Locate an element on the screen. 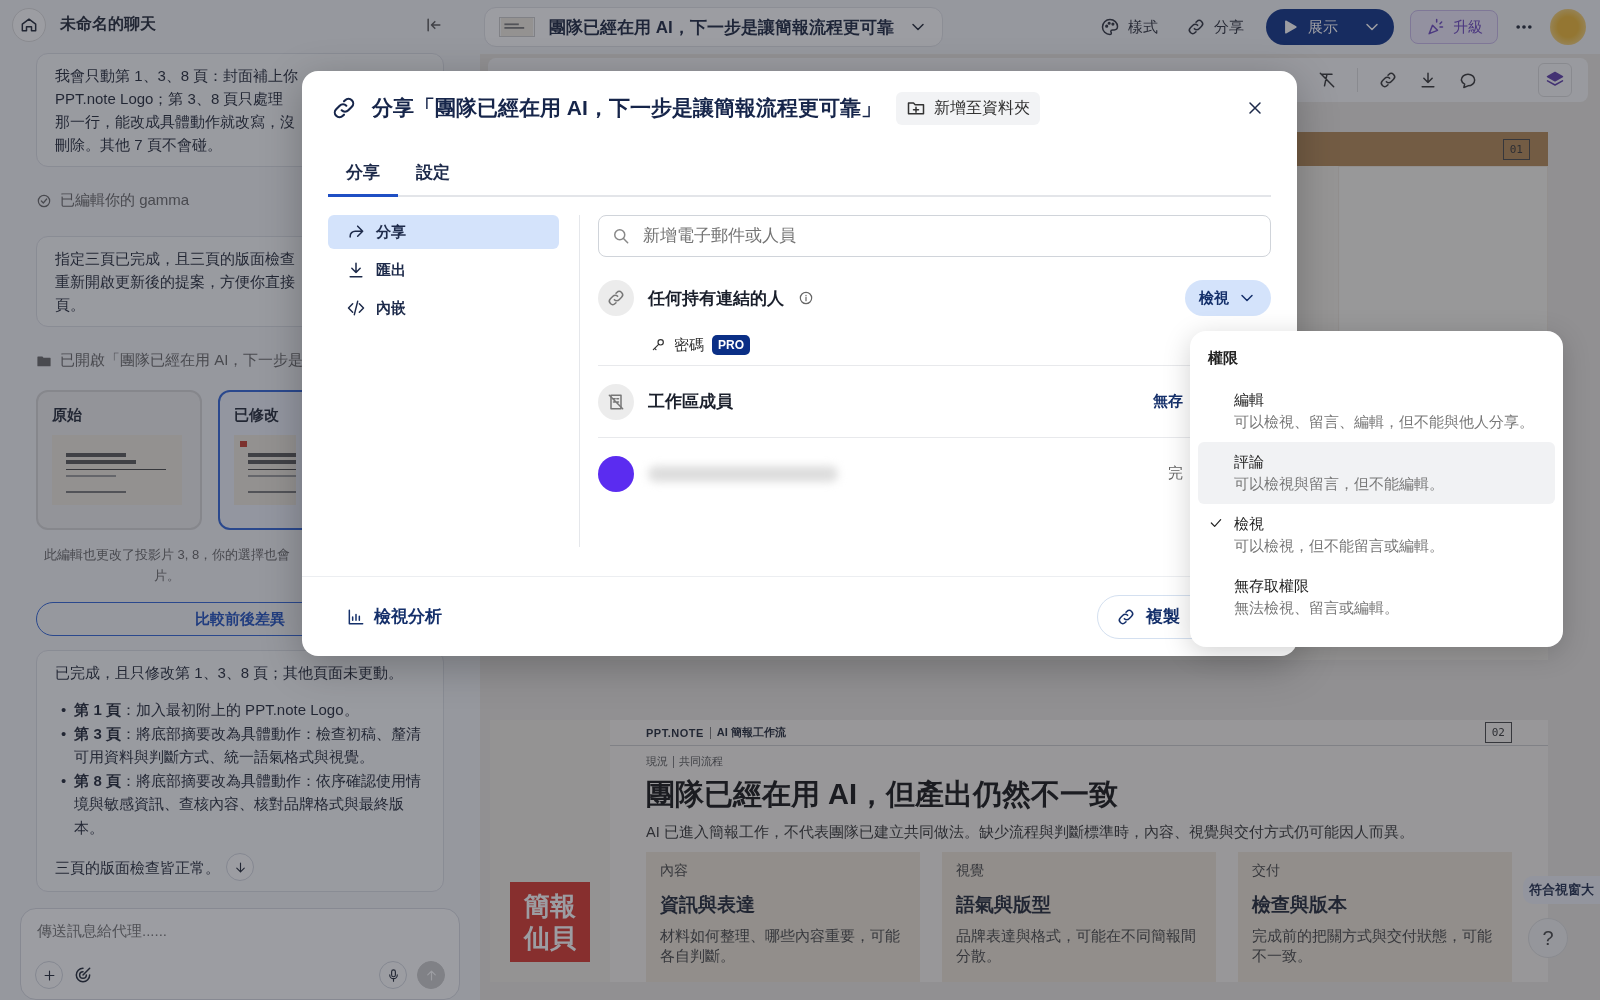  card-tag: 內容 is located at coordinates (783, 871).